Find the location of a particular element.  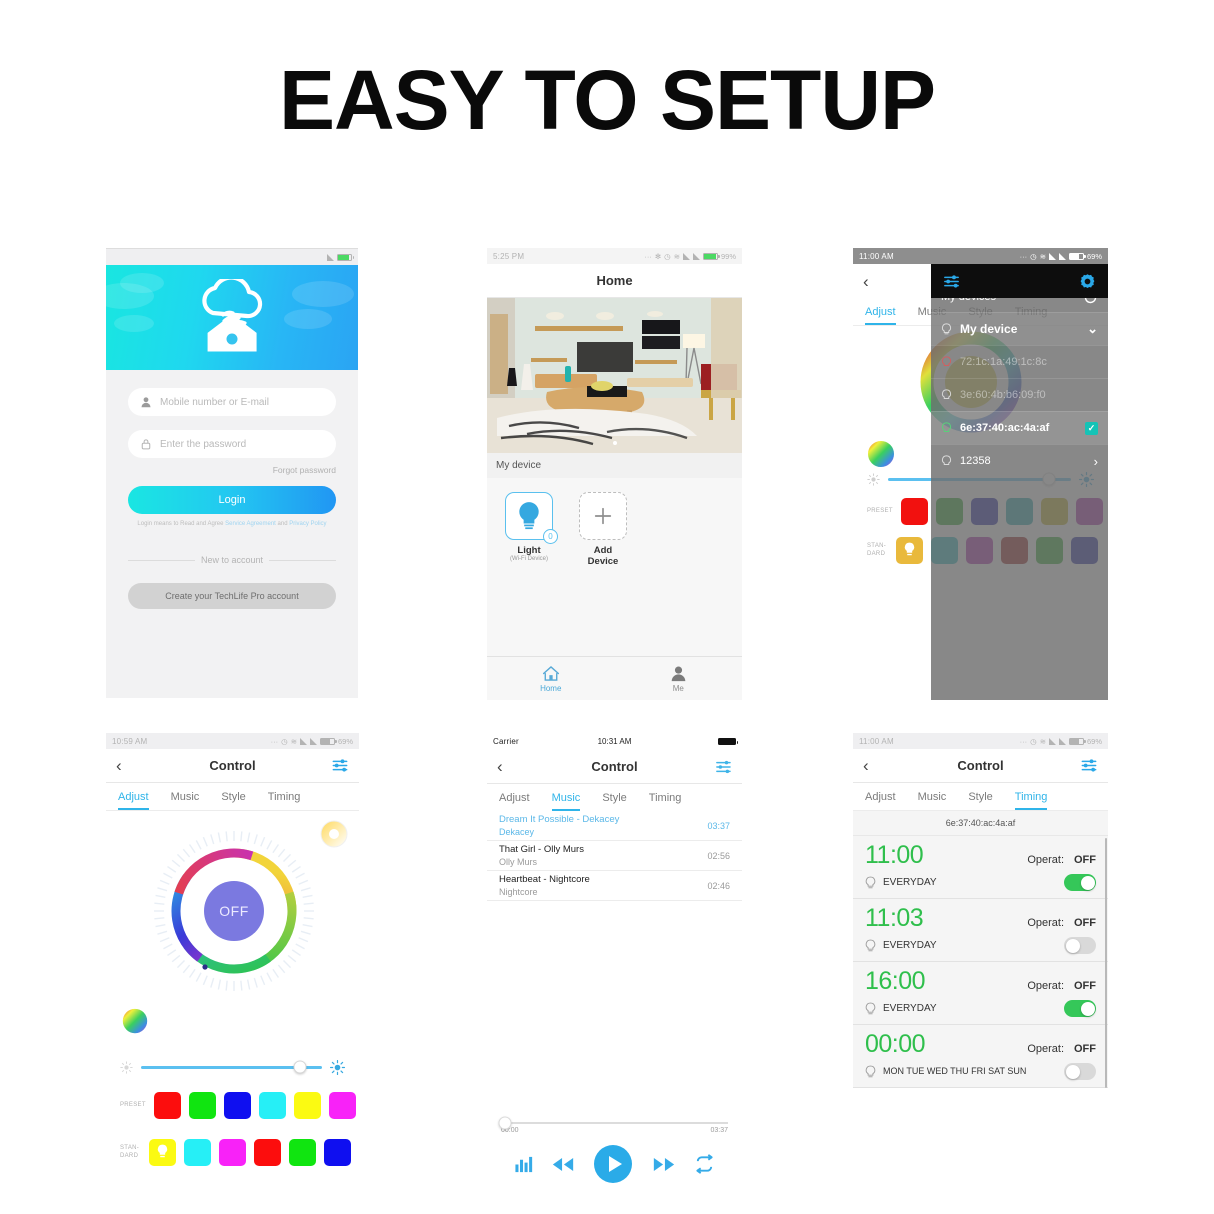

scrollbar-thumb is located at coordinates (1106, 963).